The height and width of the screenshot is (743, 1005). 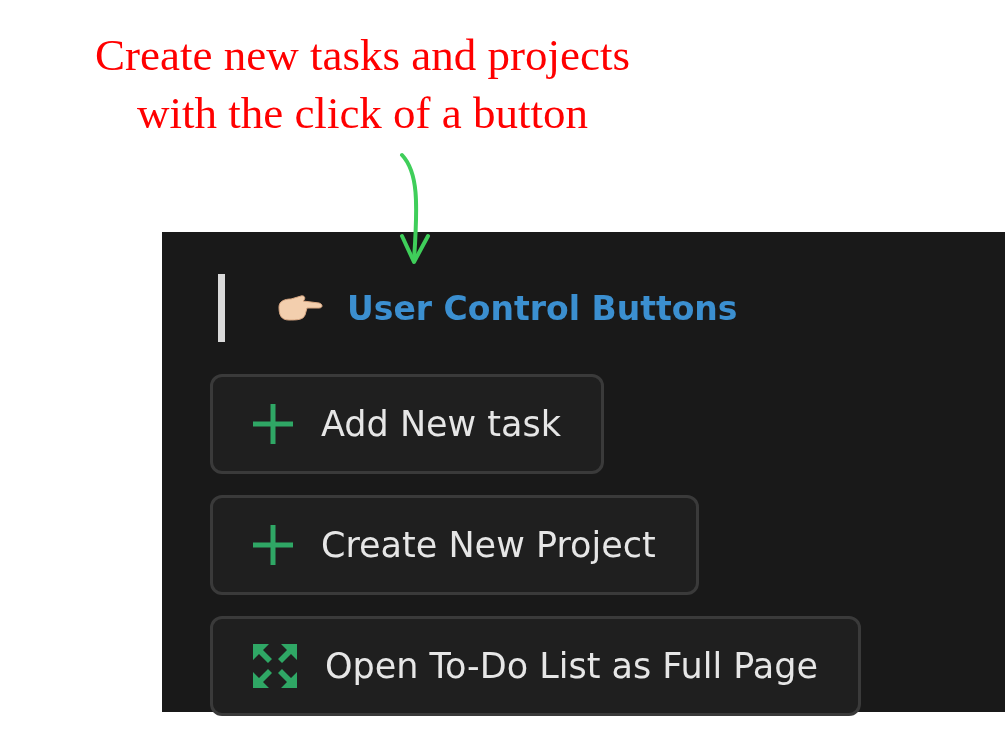 What do you see at coordinates (299, 308) in the screenshot?
I see `pointing-hand-icon` at bounding box center [299, 308].